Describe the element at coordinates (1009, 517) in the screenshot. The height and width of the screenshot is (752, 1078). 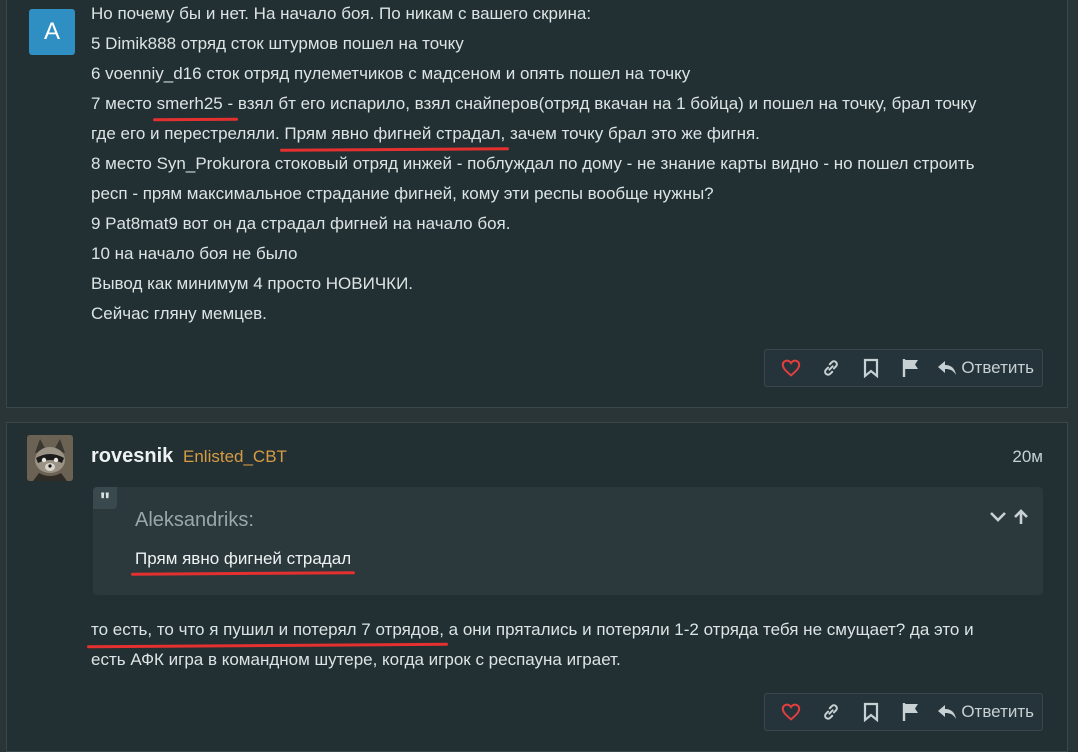
I see `quote-controls` at that location.